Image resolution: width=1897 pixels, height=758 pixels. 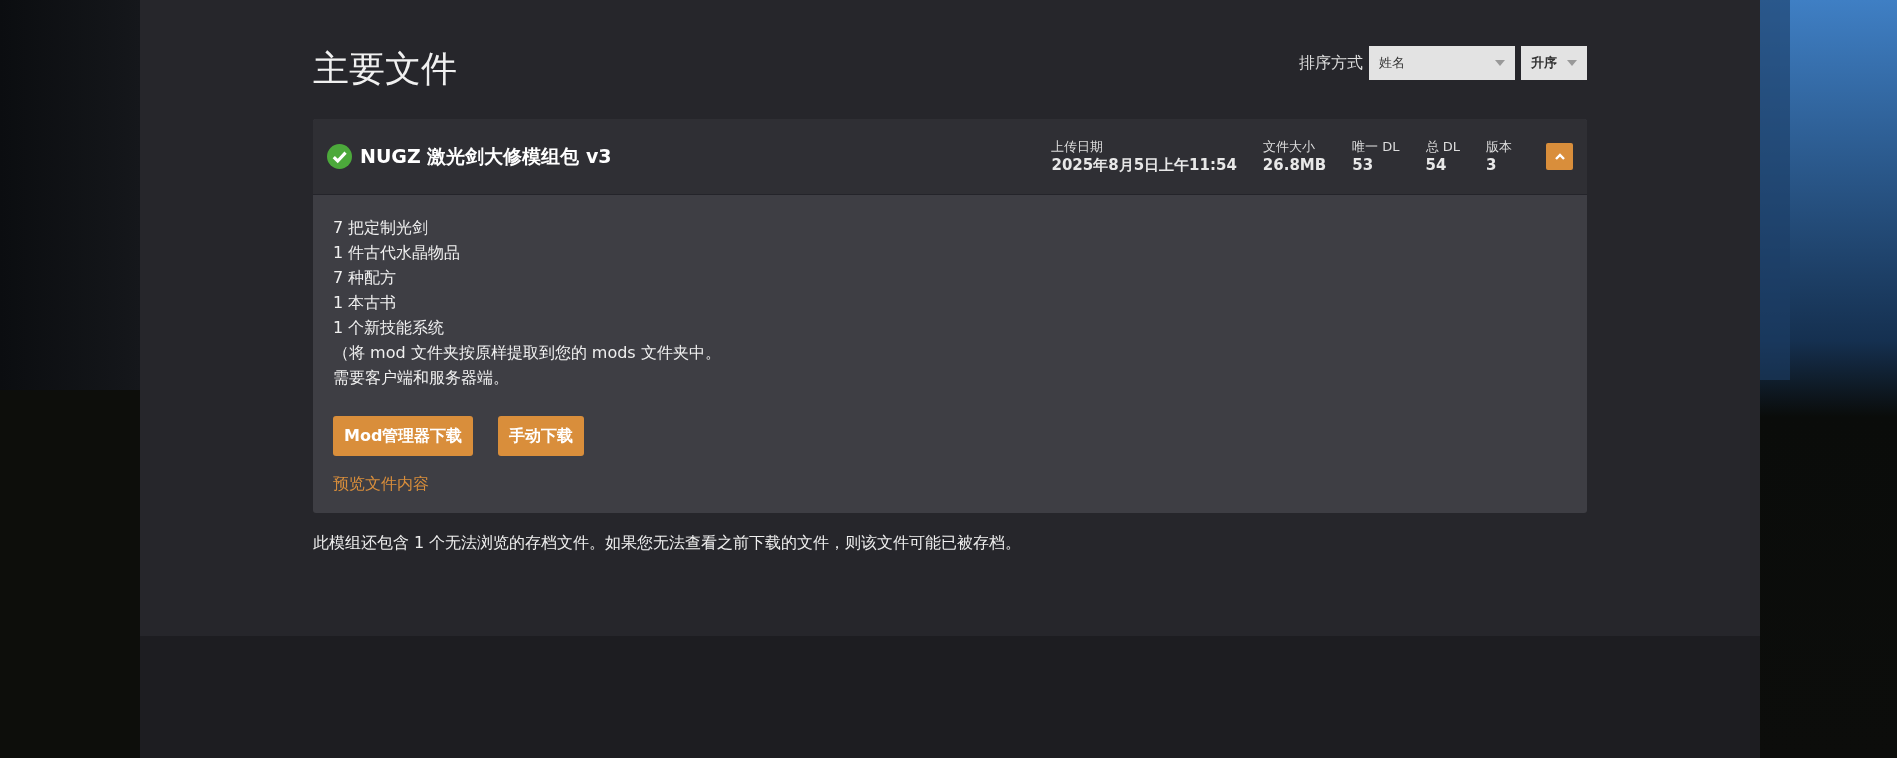 What do you see at coordinates (381, 228) in the screenshot?
I see `description-line: 7 把定制光剑` at bounding box center [381, 228].